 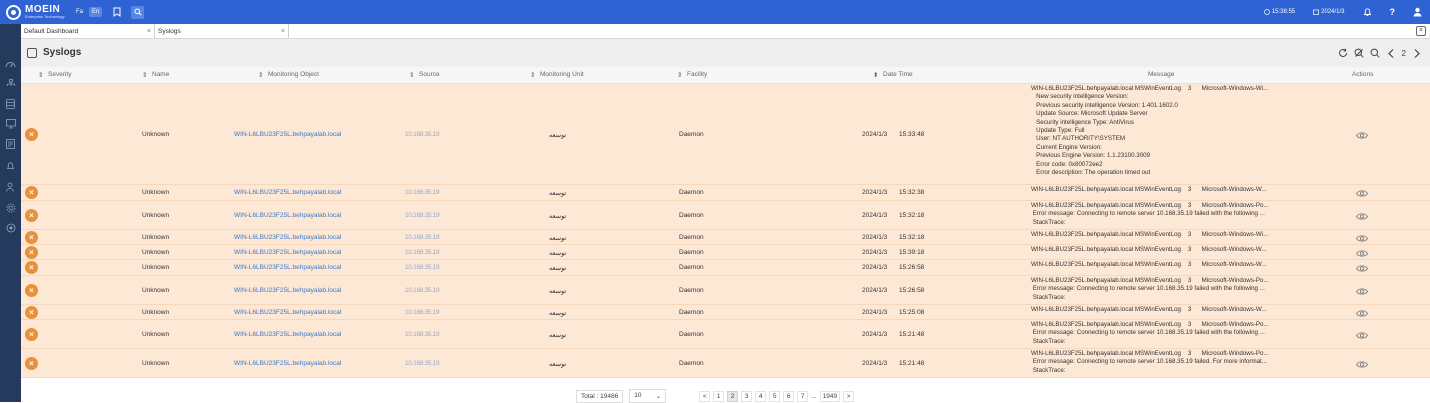 What do you see at coordinates (79, 12) in the screenshot?
I see `lang-fa-button: Fa` at bounding box center [79, 12].